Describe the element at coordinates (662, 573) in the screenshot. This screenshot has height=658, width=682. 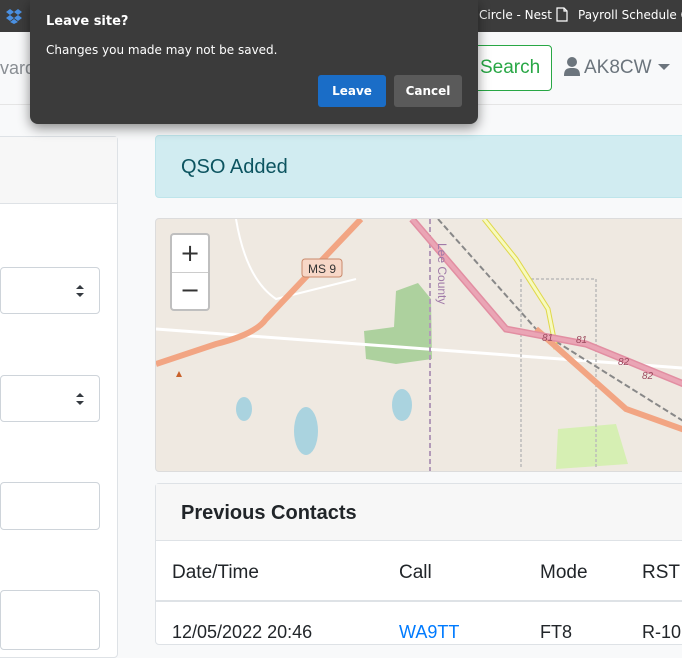
I see `column-header-rst: RST (` at that location.